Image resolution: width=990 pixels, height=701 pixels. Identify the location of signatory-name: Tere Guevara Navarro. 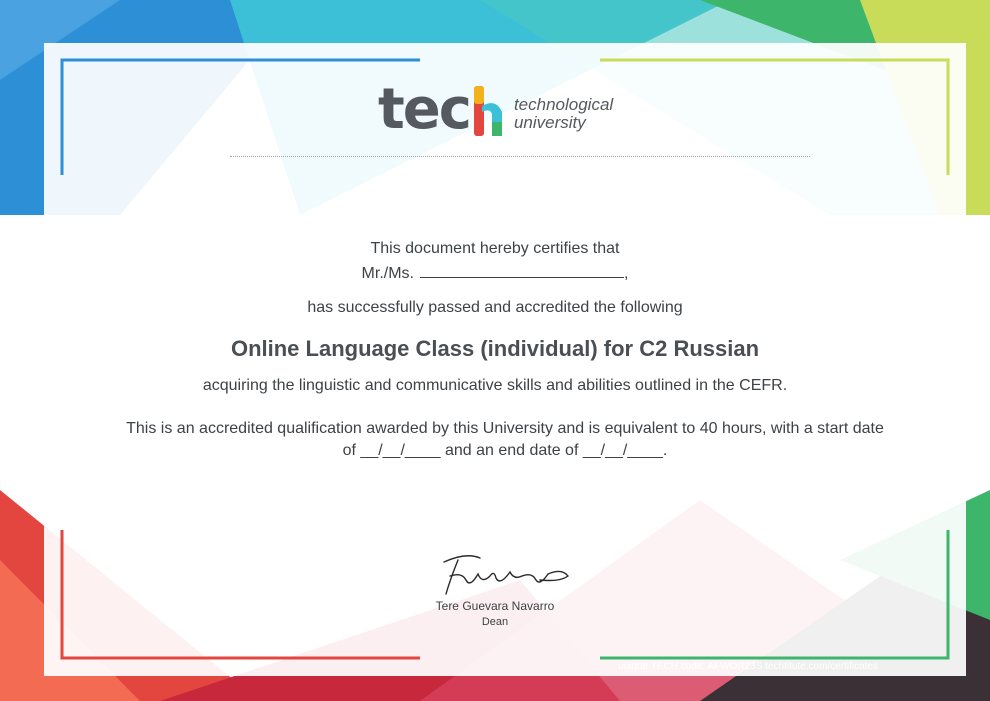
(495, 606).